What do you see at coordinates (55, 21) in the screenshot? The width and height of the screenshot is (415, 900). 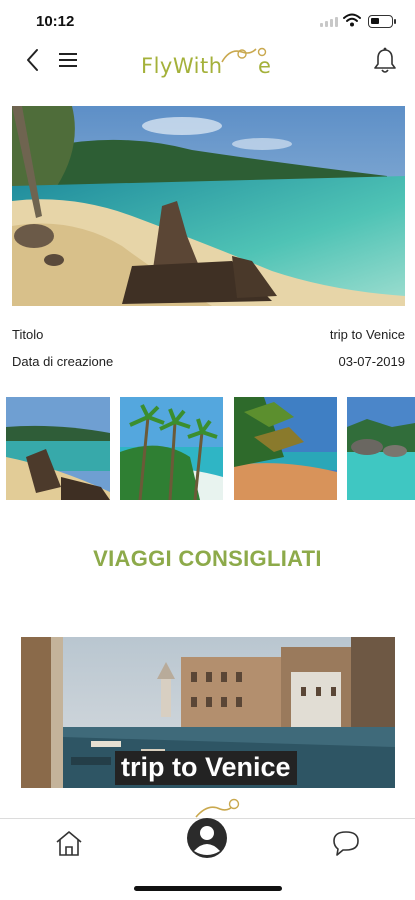 I see `status-time: 10:12` at bounding box center [55, 21].